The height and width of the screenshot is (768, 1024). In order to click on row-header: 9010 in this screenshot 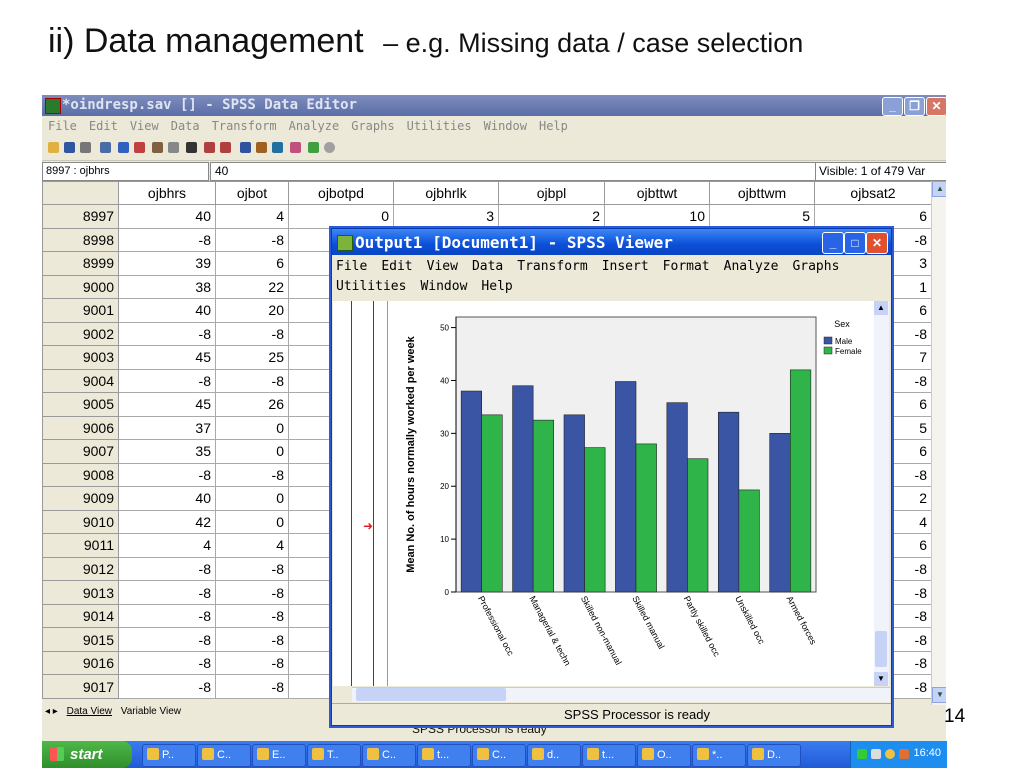, I will do `click(80, 522)`.